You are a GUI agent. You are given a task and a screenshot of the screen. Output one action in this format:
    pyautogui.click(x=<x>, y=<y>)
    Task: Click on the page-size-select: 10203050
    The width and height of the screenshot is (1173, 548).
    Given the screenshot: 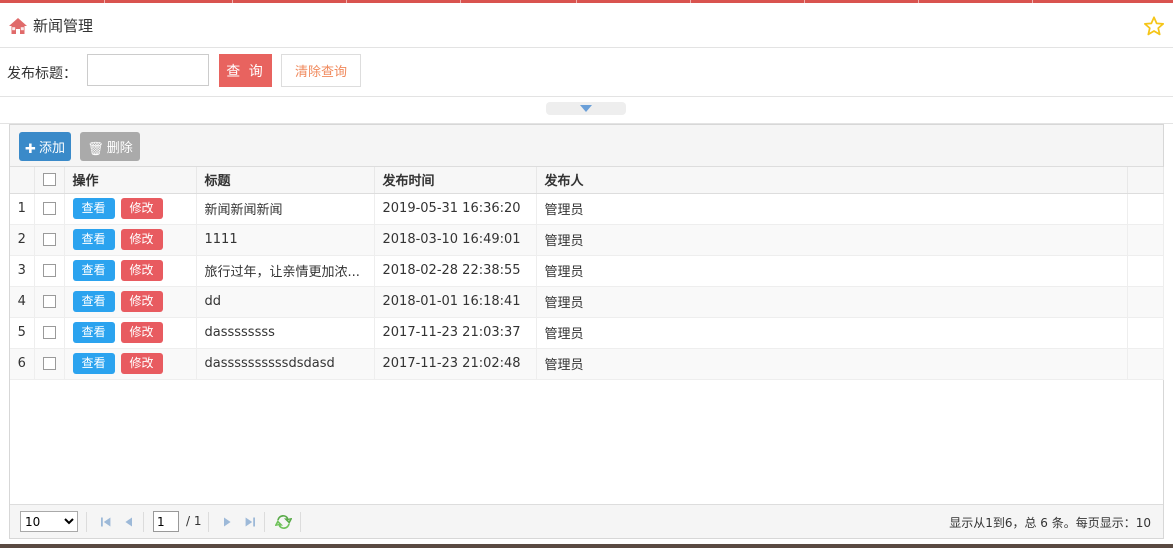 What is the action you would take?
    pyautogui.click(x=49, y=521)
    